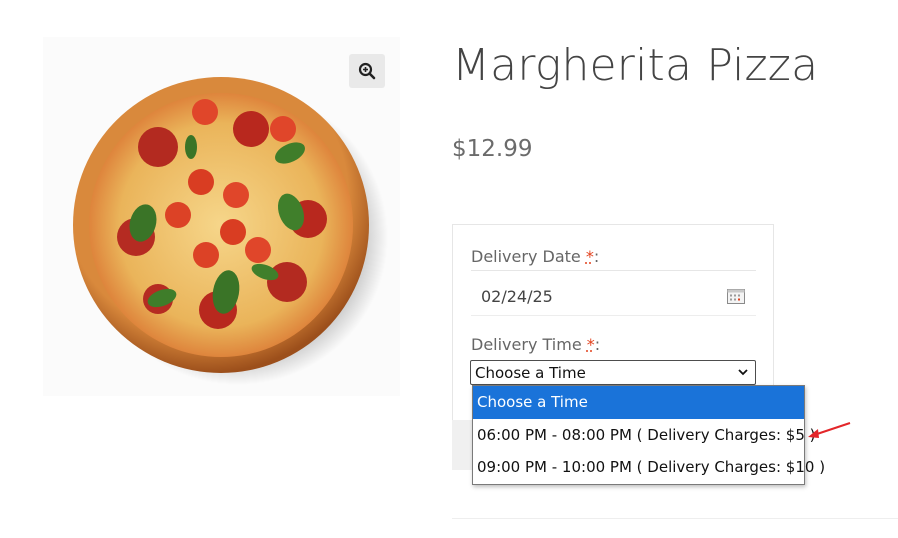 This screenshot has width=898, height=538. I want to click on product-title: Margherita Pizza, so click(635, 65).